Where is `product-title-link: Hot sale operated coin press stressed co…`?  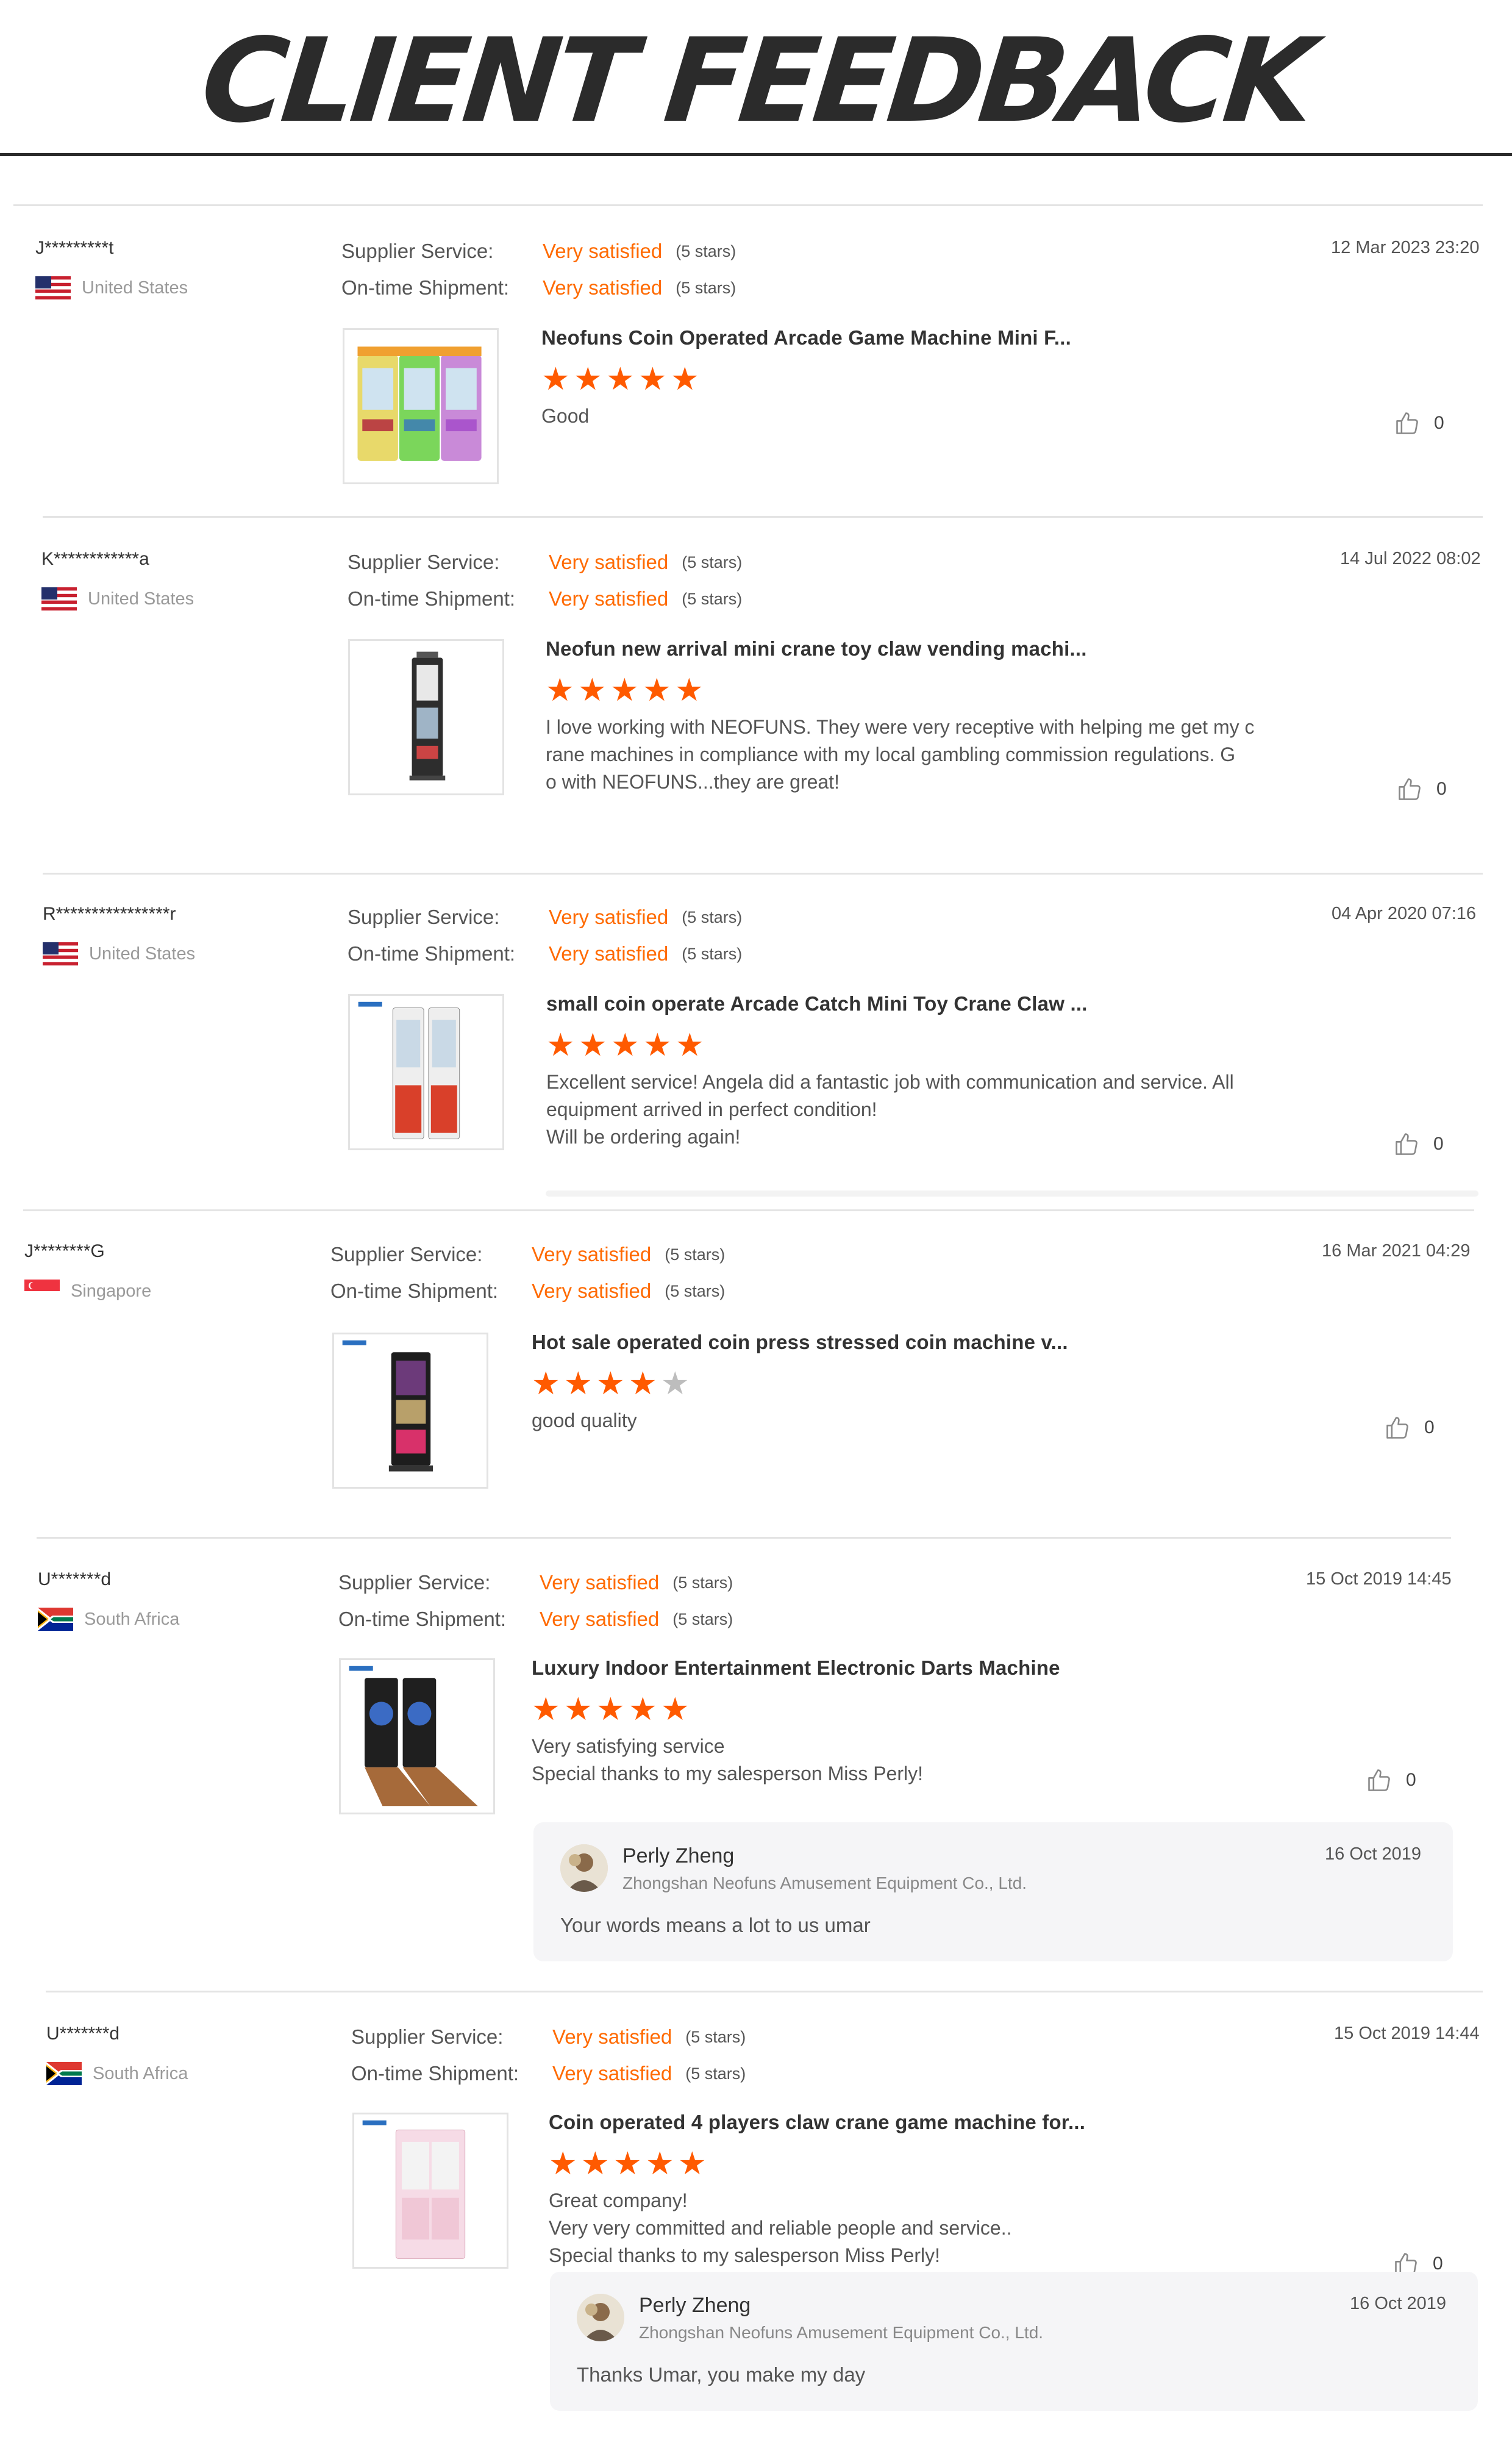 product-title-link: Hot sale operated coin press stressed co… is located at coordinates (800, 1342).